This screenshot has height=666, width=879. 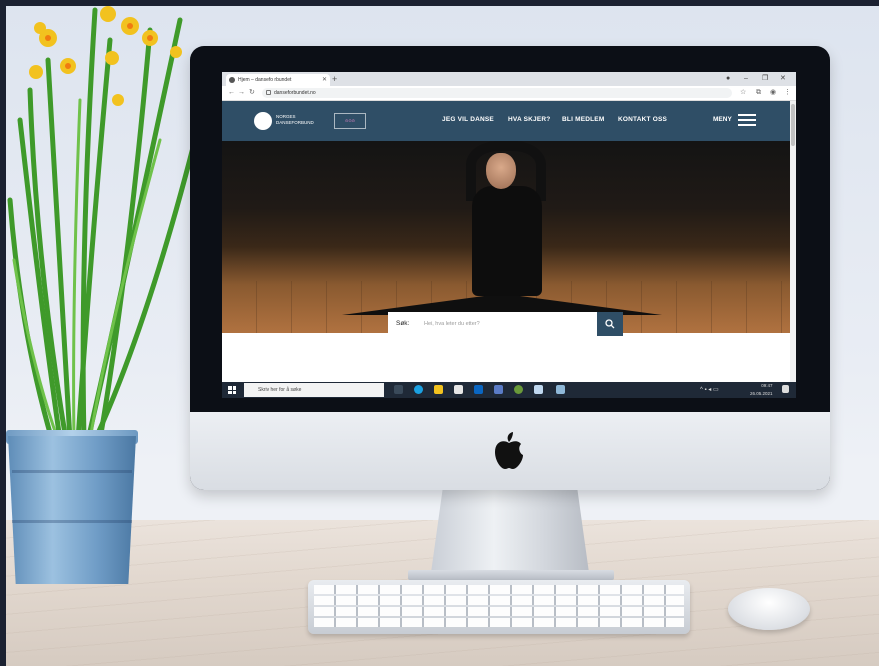 I want to click on address-bar-row: ← → ↻ danseforbundet.no ☆ ⧉ ◉ ⋮, so click(x=509, y=93).